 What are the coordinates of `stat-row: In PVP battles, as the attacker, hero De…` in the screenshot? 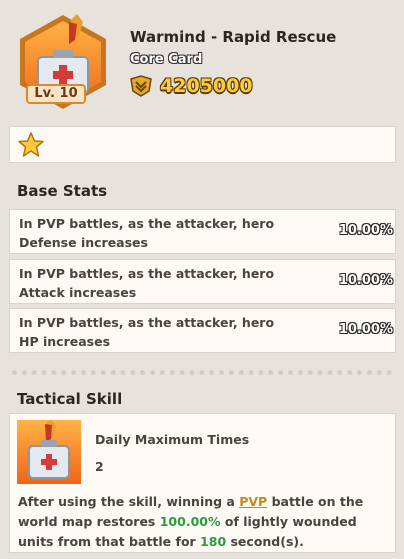 It's located at (202, 231).